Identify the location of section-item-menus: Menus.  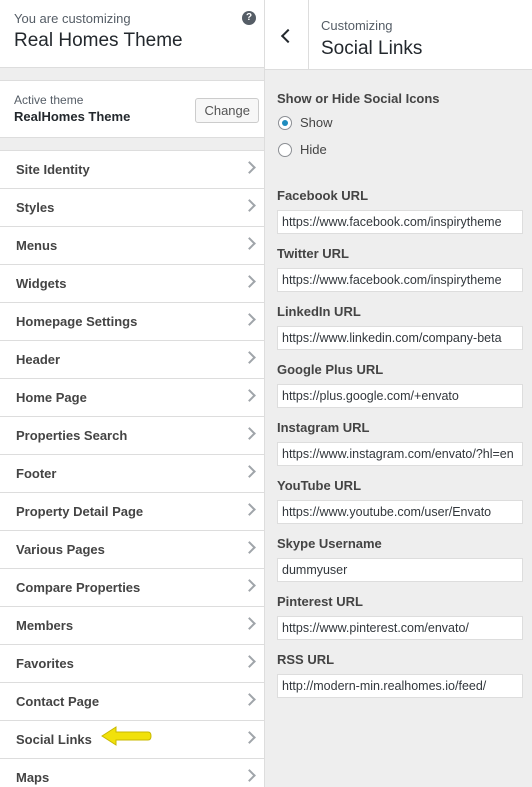
(132, 246).